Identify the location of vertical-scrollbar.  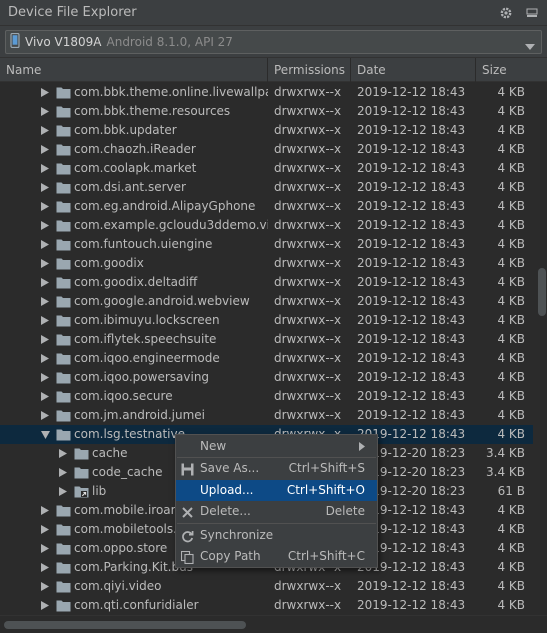
(540, 348).